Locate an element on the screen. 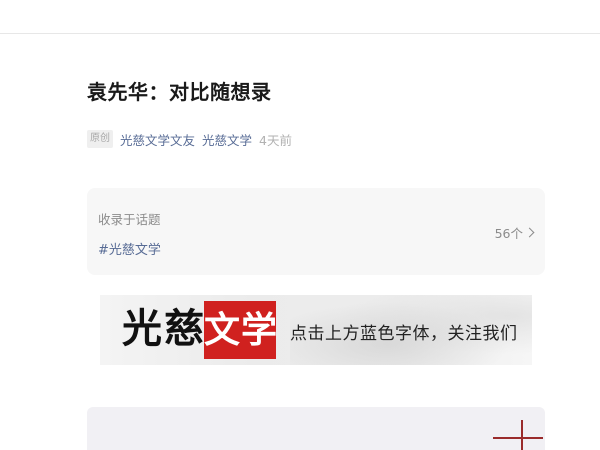 Image resolution: width=600 pixels, height=450 pixels. banner-brand-red-box: 文学 is located at coordinates (241, 330).